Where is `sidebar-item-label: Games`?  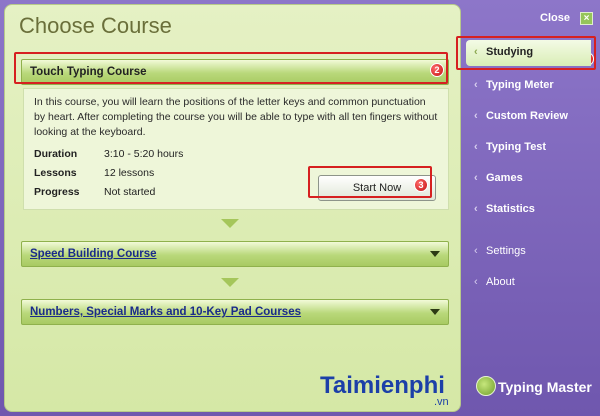
sidebar-item-label: Games is located at coordinates (504, 178).